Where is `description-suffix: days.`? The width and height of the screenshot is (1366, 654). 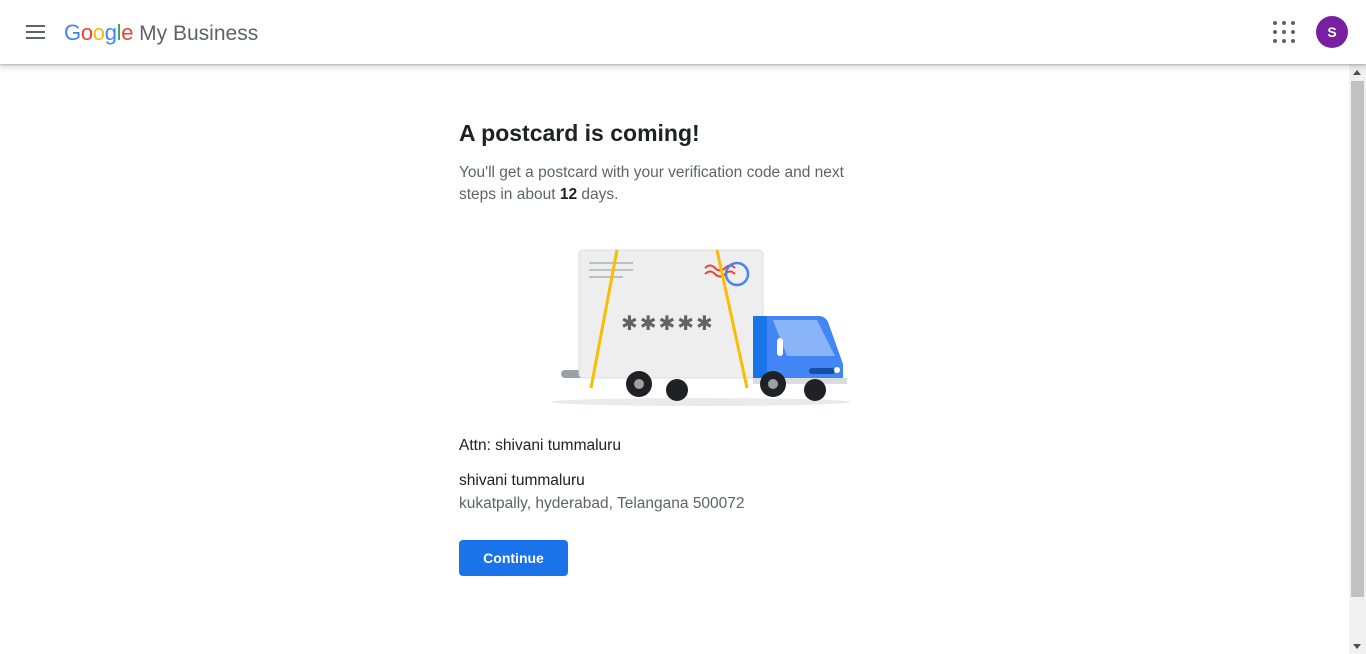 description-suffix: days. is located at coordinates (598, 194).